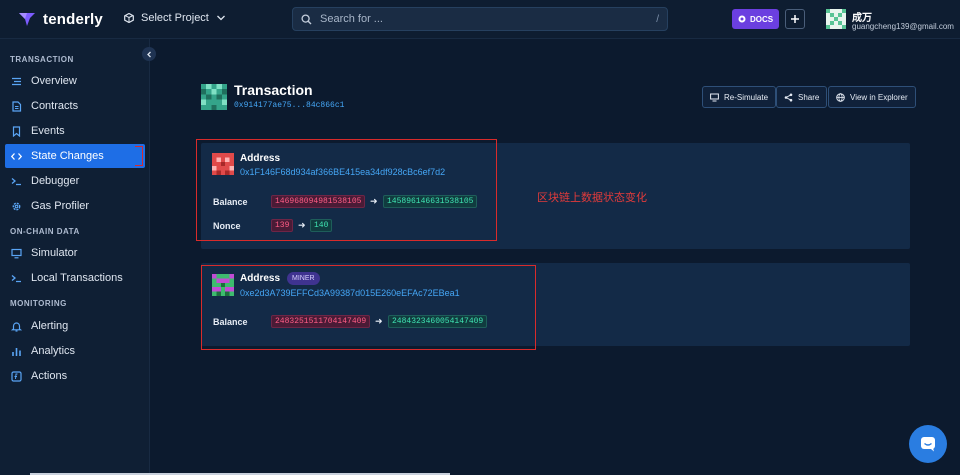 This screenshot has height=475, width=960. What do you see at coordinates (45, 231) in the screenshot?
I see `section-title-on-chain-data: ON-CHAIN DATA` at bounding box center [45, 231].